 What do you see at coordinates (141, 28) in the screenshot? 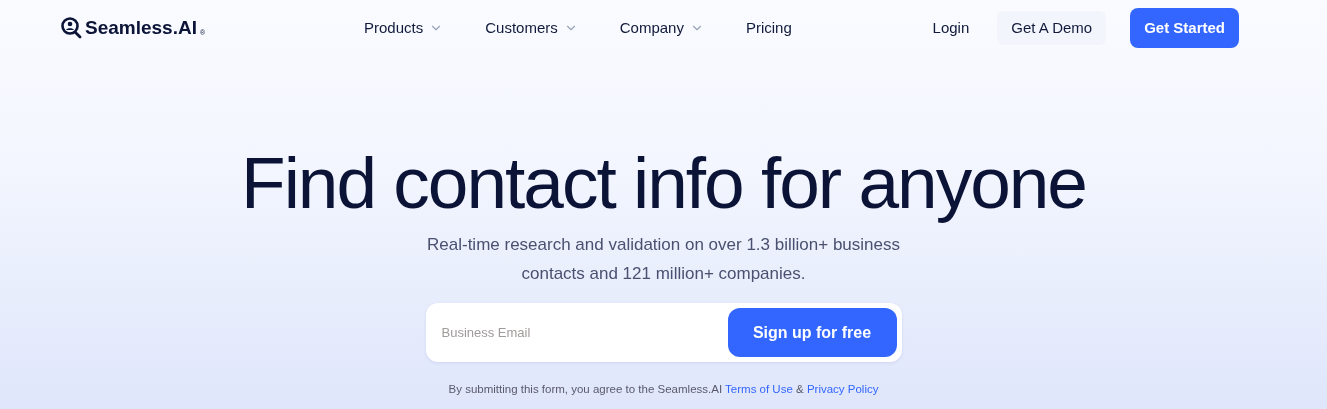
I see `logo-wordmark: Seamless.AI` at bounding box center [141, 28].